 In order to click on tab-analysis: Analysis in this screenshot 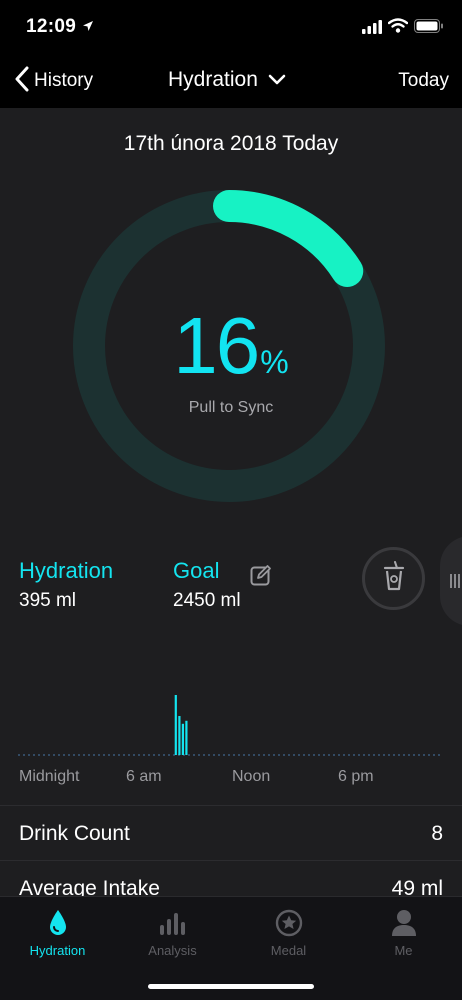, I will do `click(172, 932)`.